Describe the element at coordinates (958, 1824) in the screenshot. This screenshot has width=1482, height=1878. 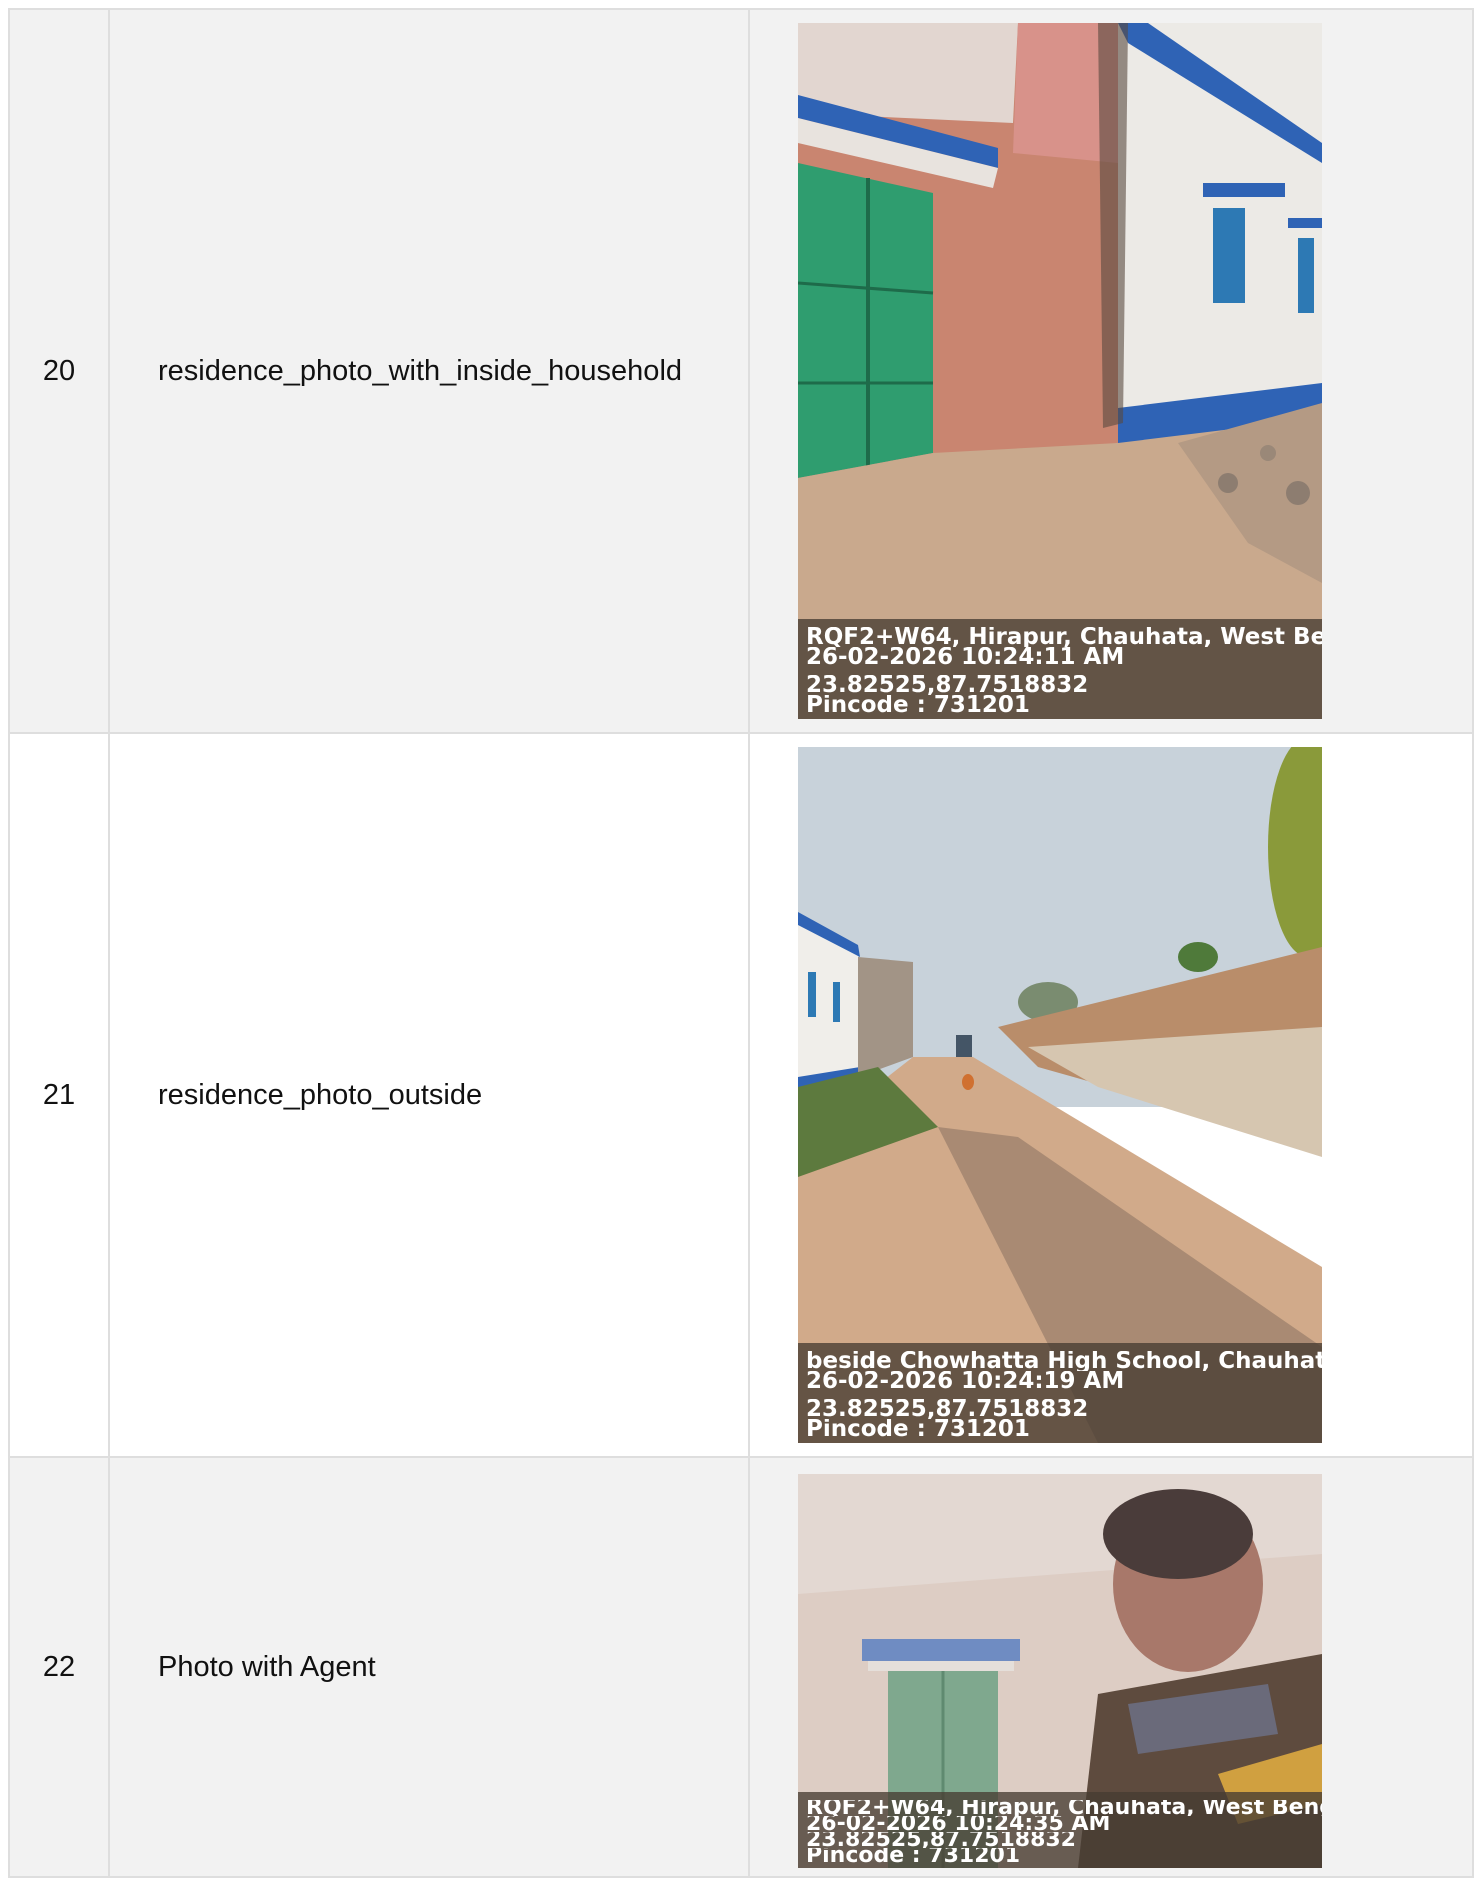
I see `stamp-datetime: 26-02-2026 10:24:35 AM` at that location.